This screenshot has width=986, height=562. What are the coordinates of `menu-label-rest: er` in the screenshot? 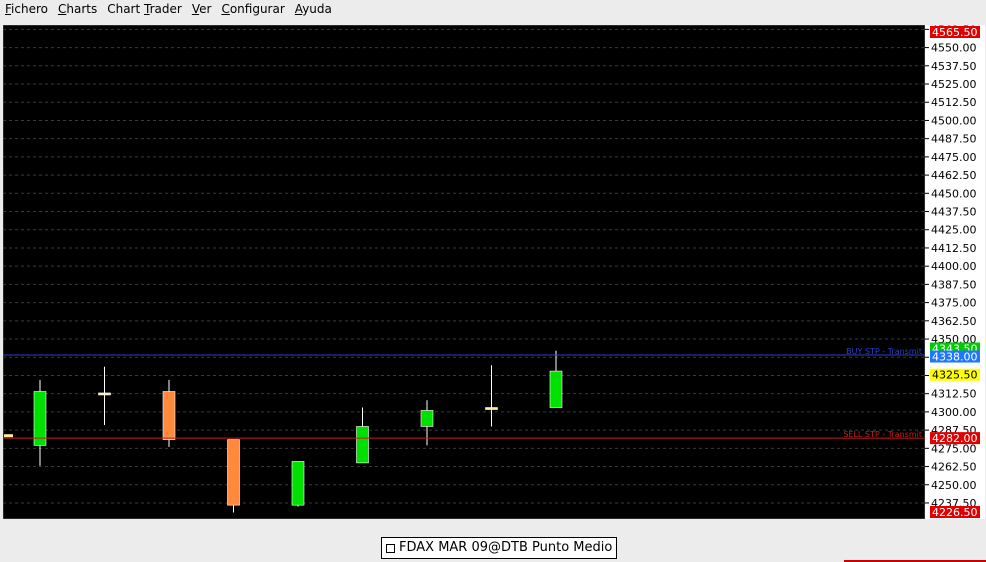 It's located at (205, 9).